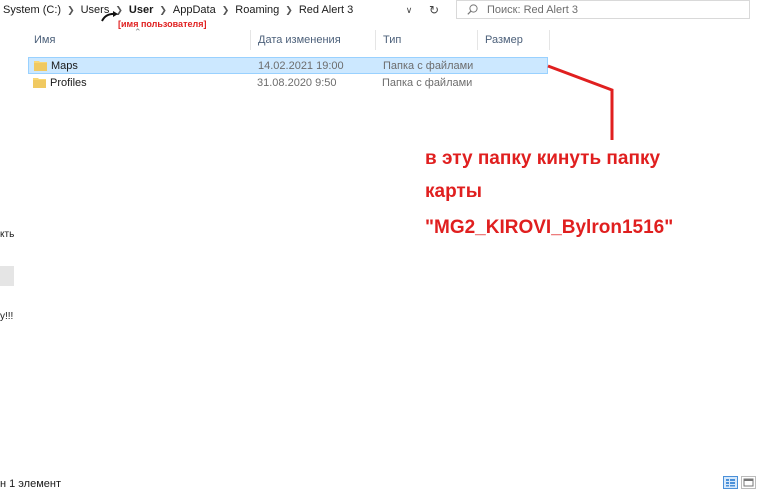 This screenshot has height=493, width=760. Describe the element at coordinates (141, 10) in the screenshot. I see `crumb-user: User` at that location.